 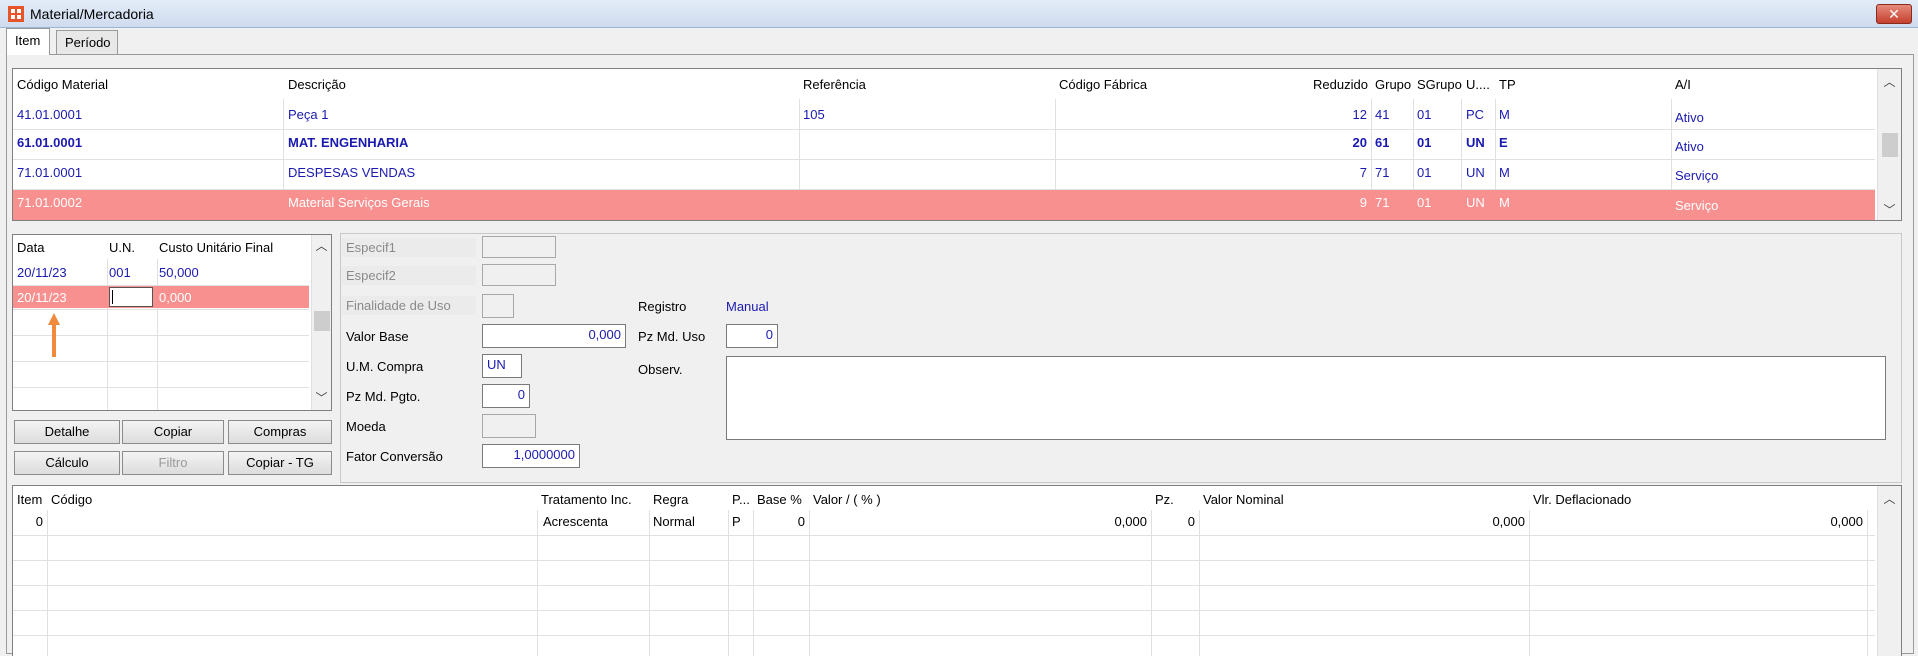 What do you see at coordinates (92, 14) in the screenshot?
I see `window-title: Material/Mercadoria` at bounding box center [92, 14].